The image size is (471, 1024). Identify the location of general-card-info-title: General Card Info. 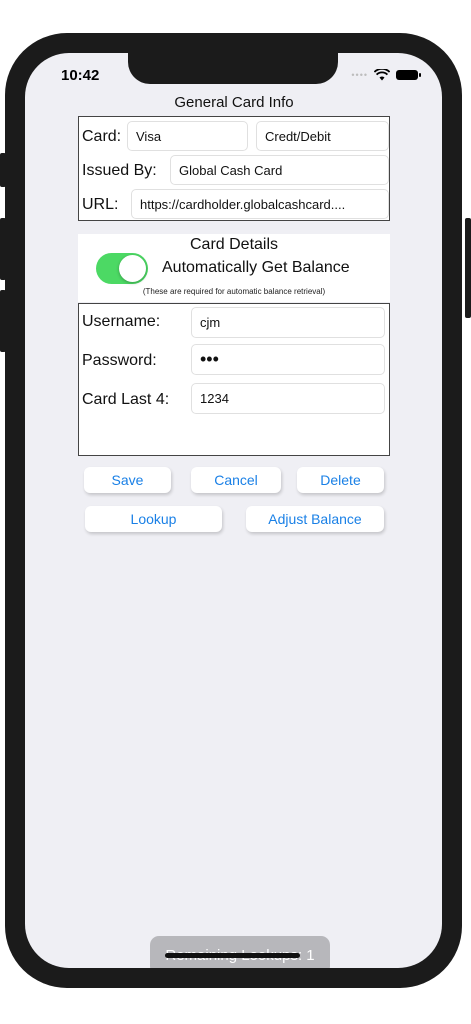
(234, 102).